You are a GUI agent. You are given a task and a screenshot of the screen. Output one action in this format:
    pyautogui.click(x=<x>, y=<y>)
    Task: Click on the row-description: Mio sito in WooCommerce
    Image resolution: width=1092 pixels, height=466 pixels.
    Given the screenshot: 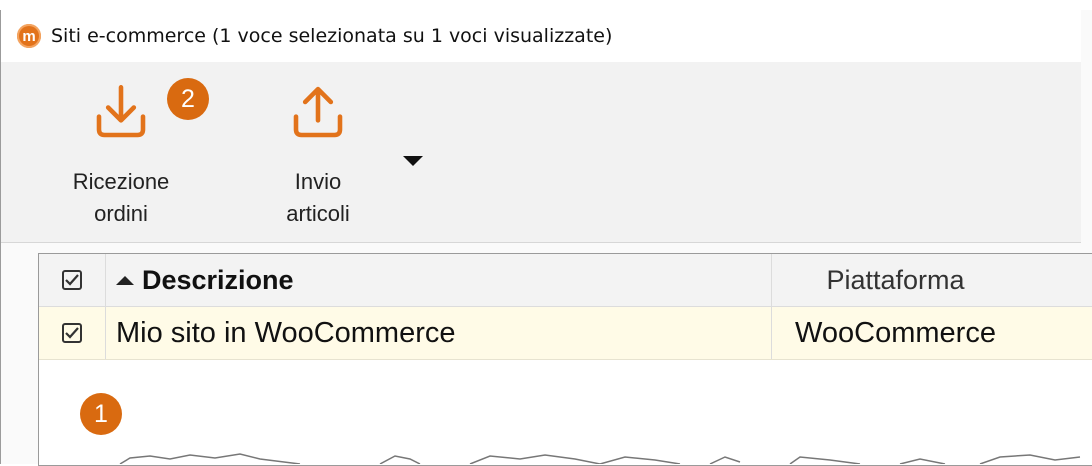 What is the action you would take?
    pyautogui.click(x=439, y=333)
    